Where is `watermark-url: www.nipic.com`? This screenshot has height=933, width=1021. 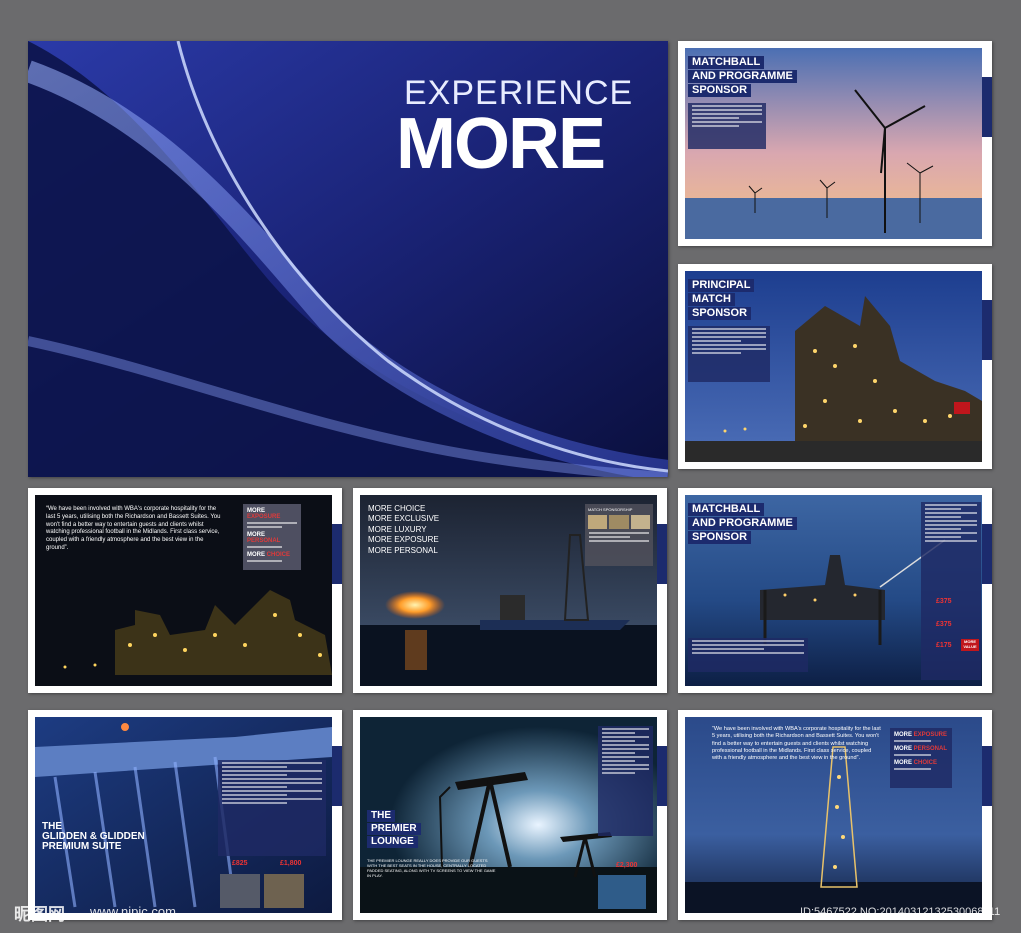
watermark-url: www.nipic.com is located at coordinates (133, 911).